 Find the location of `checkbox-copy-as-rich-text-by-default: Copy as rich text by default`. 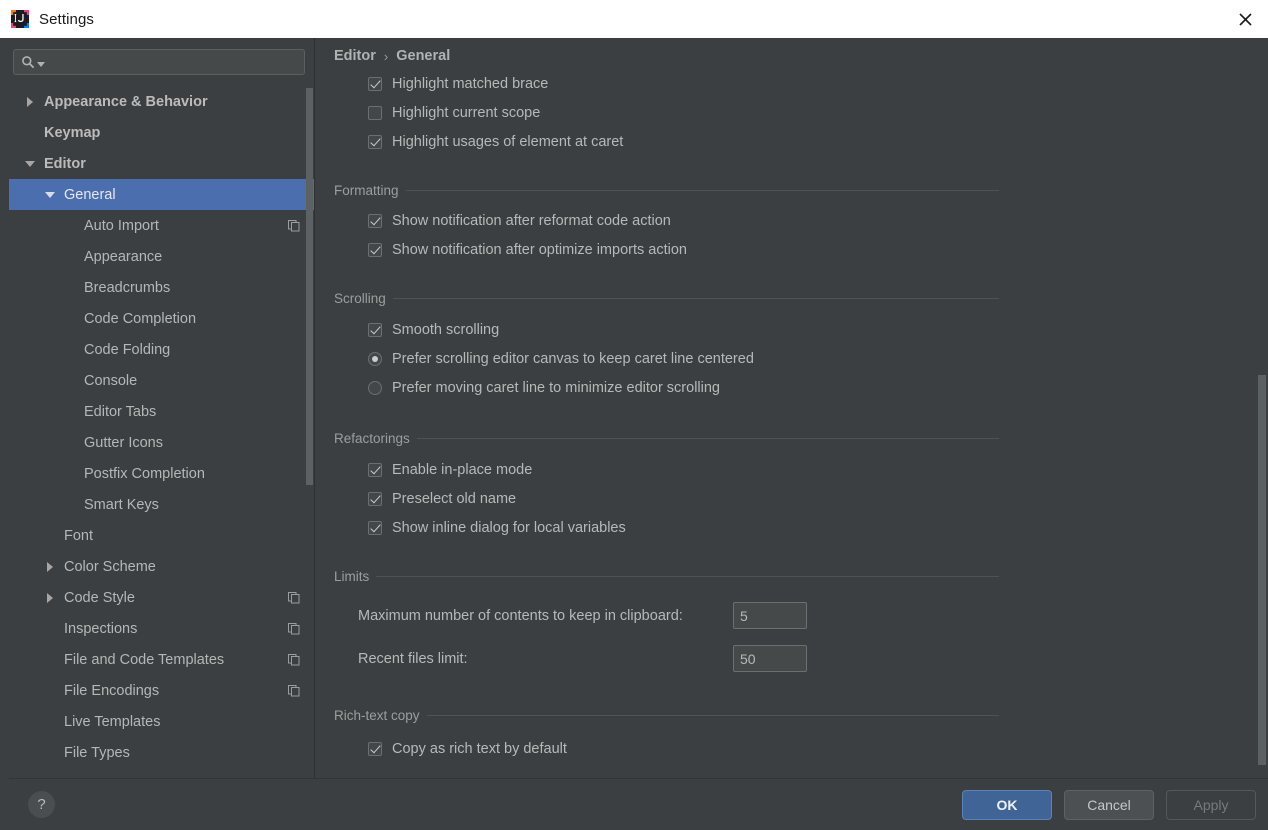

checkbox-copy-as-rich-text-by-default: Copy as rich text by default is located at coordinates (467, 749).